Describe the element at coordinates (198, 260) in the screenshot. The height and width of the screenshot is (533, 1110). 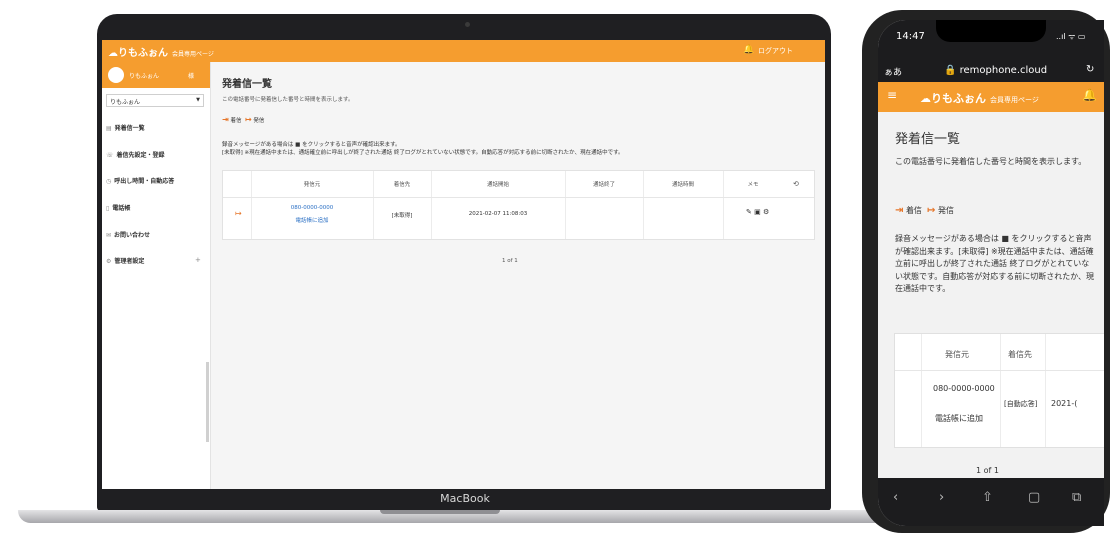
I see `expand-icon: +` at that location.